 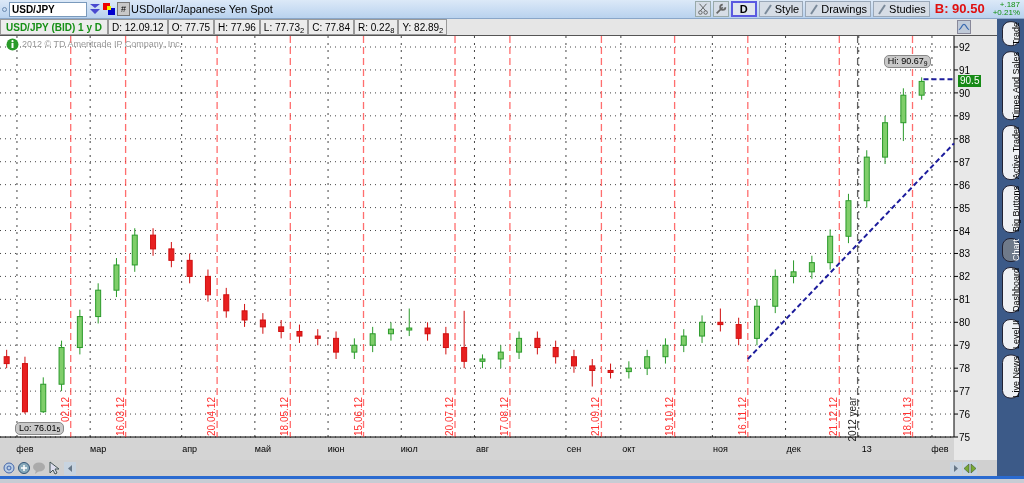 I want to click on bid-price: B: 90.50, so click(x=959, y=9).